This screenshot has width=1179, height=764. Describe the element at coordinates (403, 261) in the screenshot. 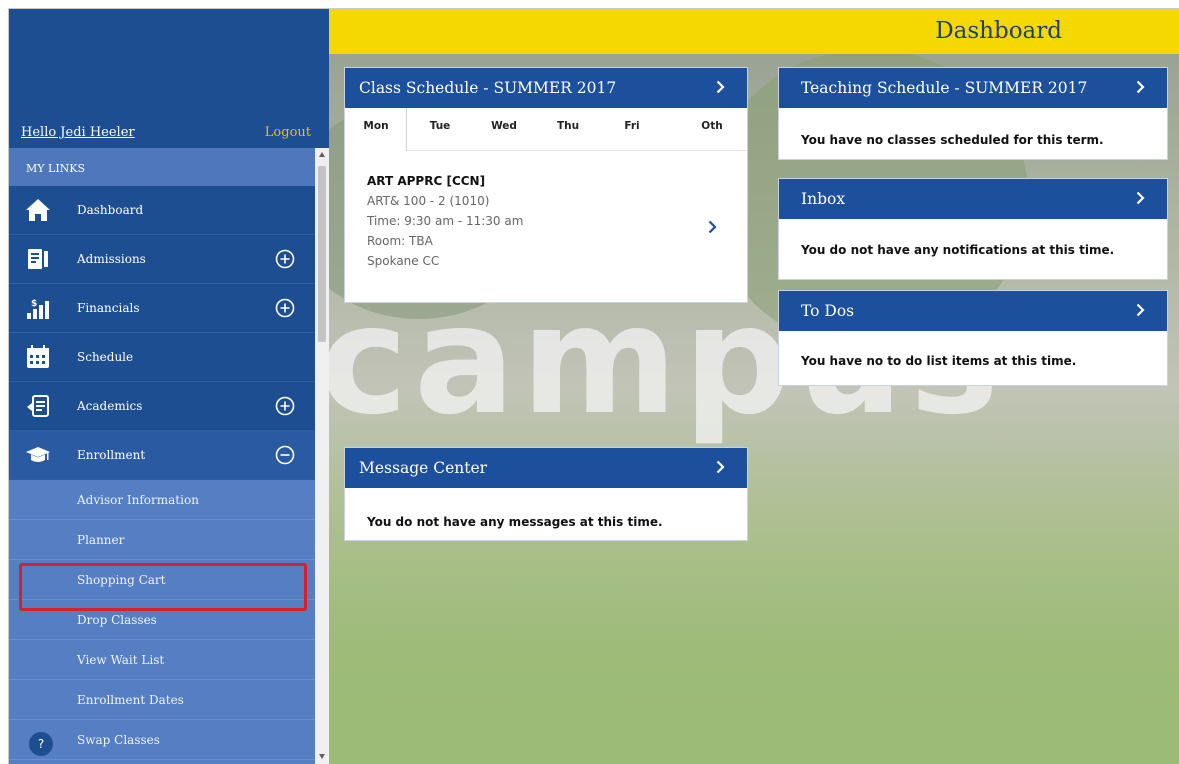

I see `course-campus: Spokane CC` at that location.